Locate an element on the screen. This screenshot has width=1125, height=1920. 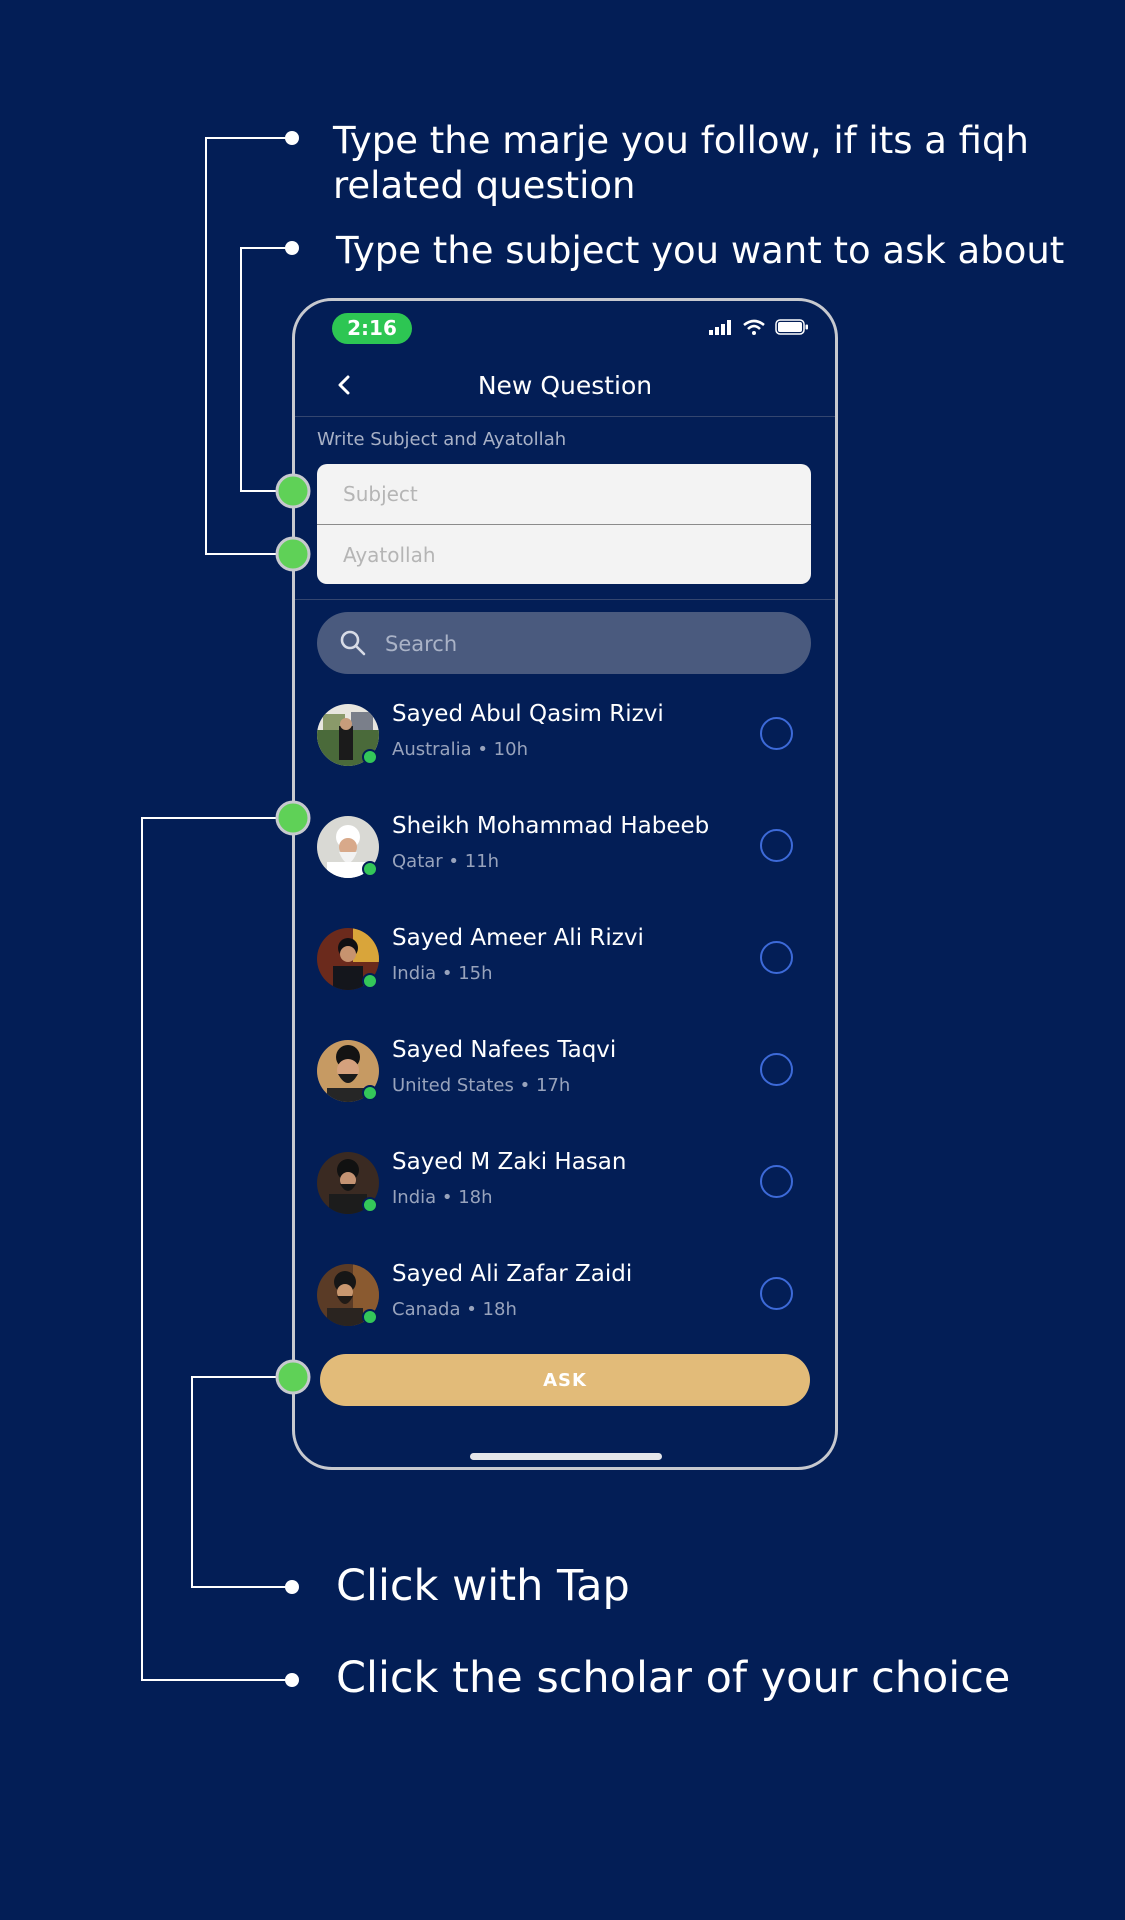
scholar-meta: Qatar • 11h is located at coordinates (446, 861).